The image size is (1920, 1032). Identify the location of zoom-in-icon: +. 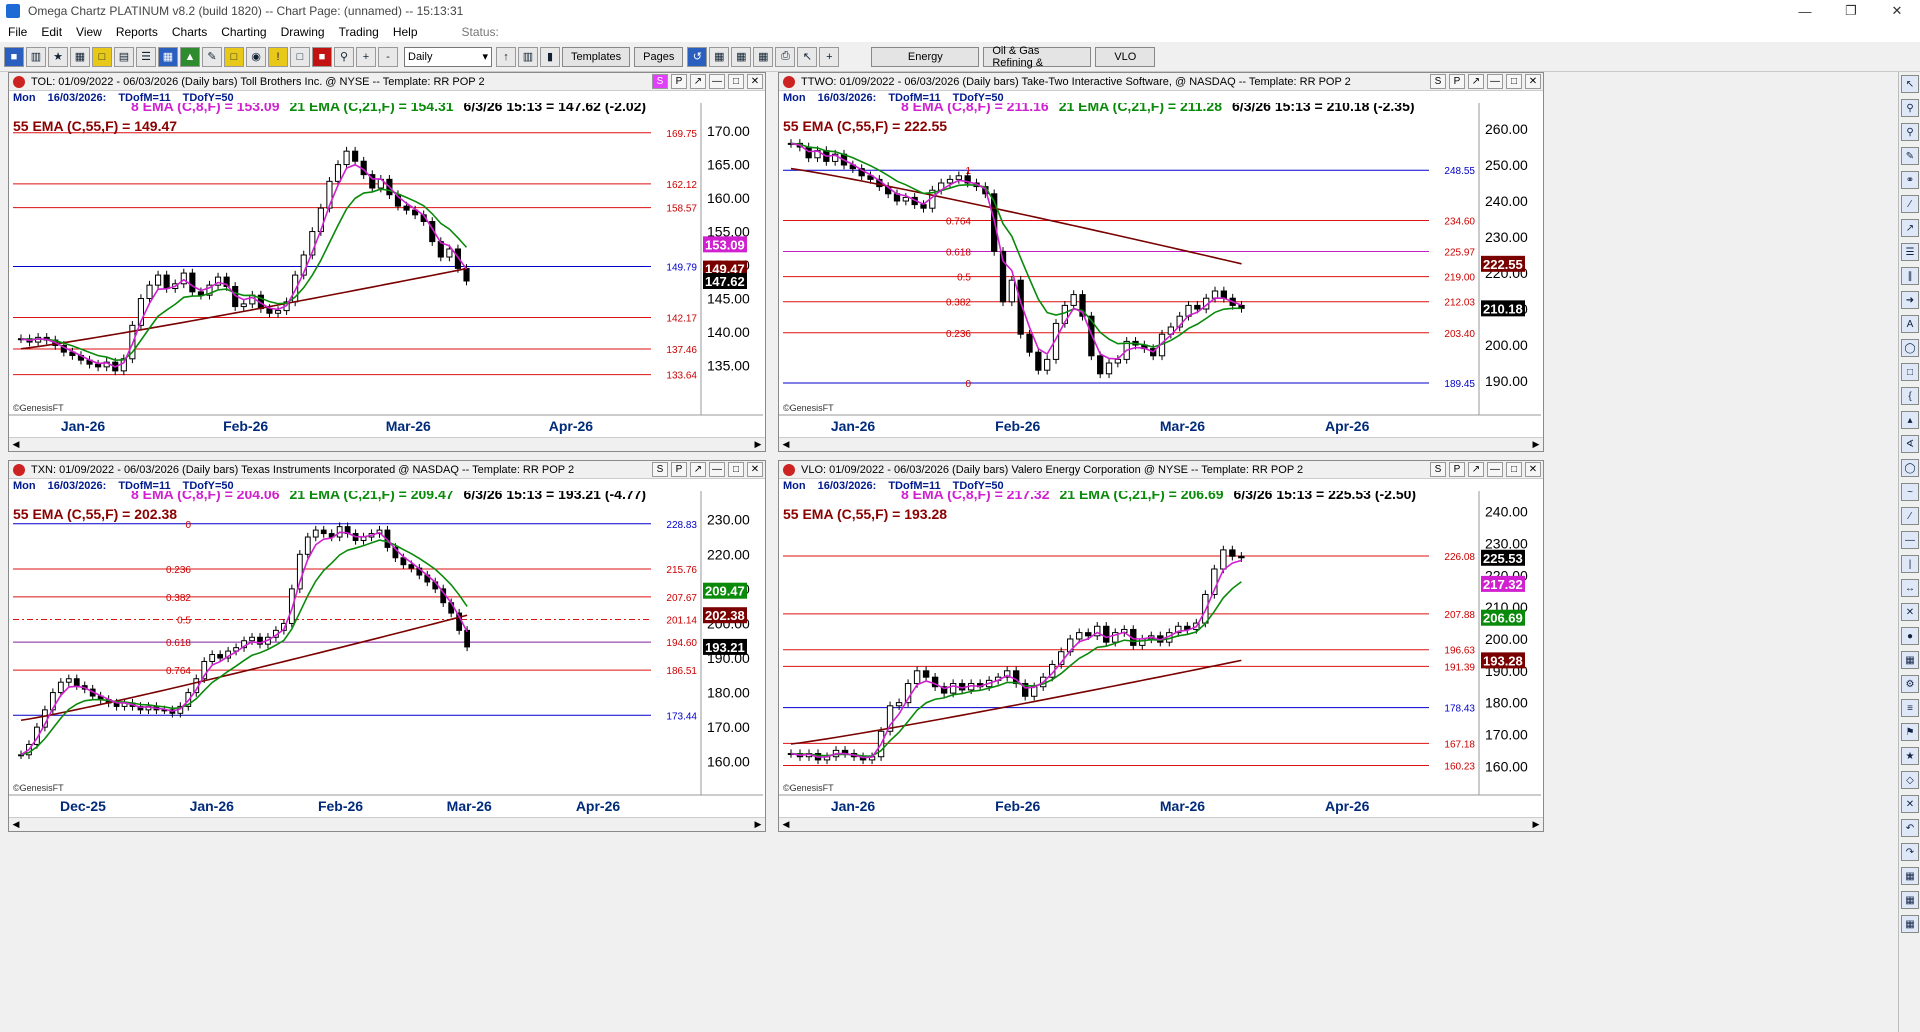
(366, 56).